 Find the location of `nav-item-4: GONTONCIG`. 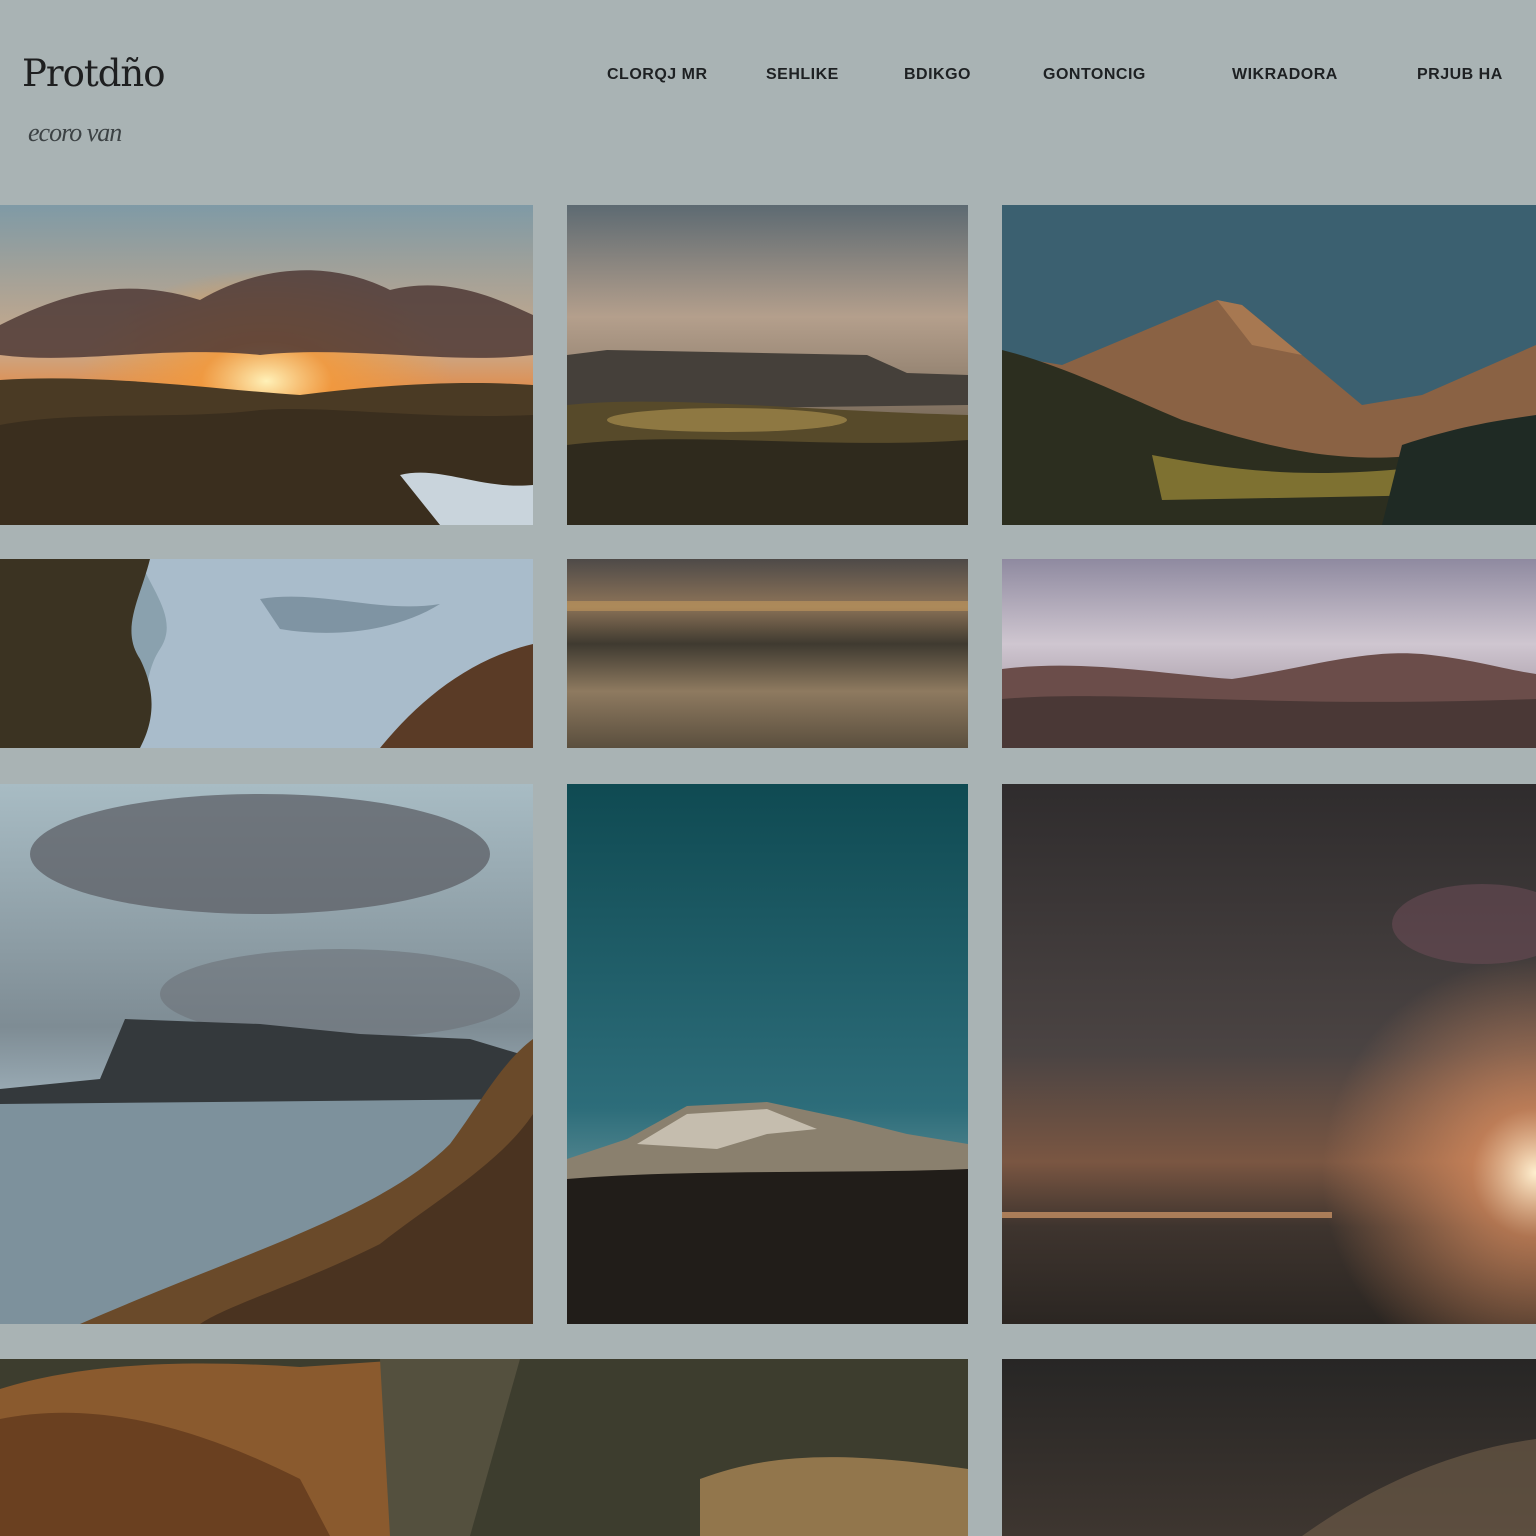

nav-item-4: GONTONCIG is located at coordinates (1094, 75).